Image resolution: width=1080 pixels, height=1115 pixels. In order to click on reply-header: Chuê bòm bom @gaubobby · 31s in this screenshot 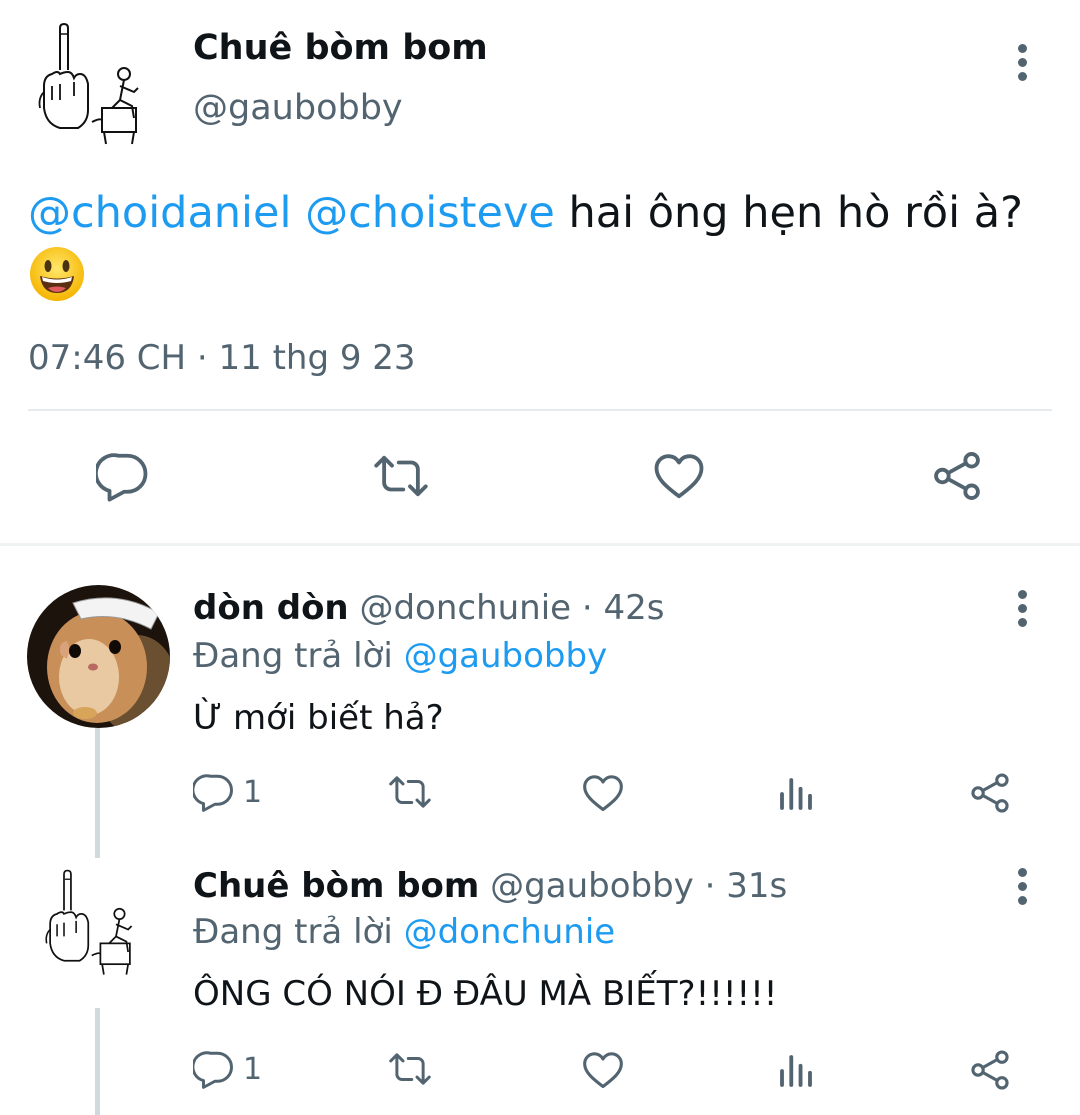, I will do `click(490, 886)`.